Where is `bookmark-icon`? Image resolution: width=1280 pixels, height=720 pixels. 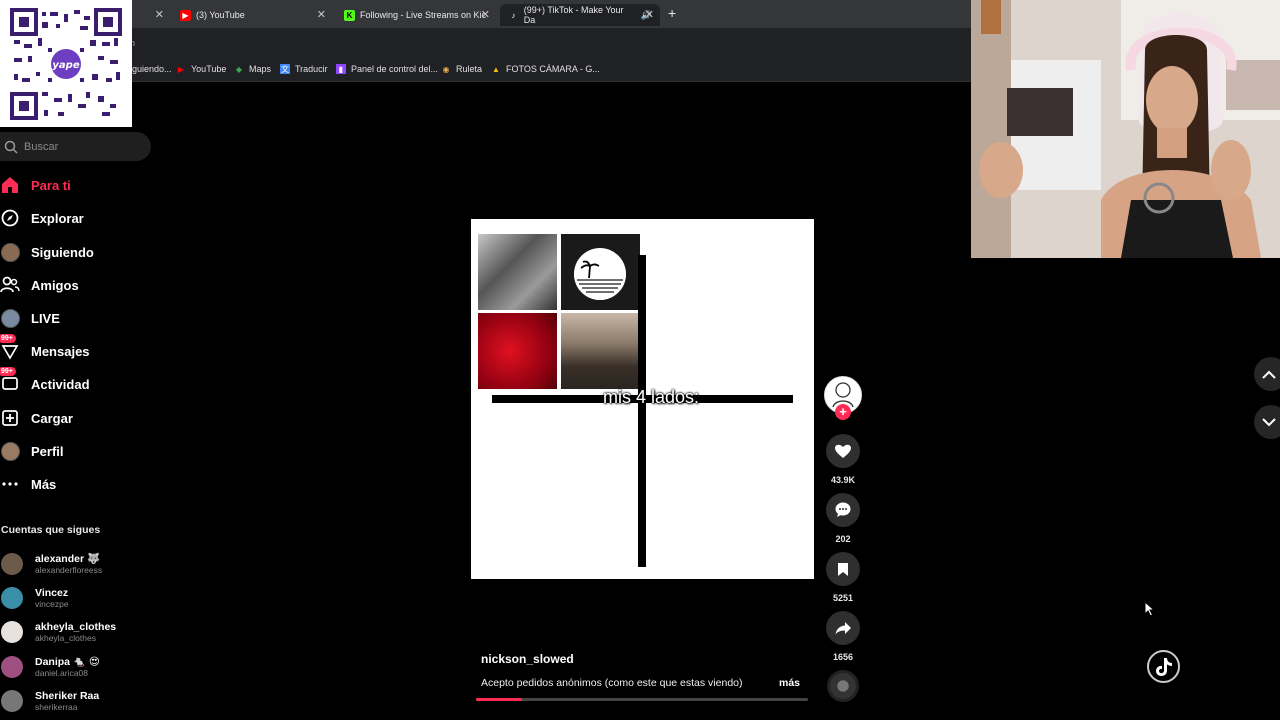
bookmark-icon is located at coordinates (843, 569).